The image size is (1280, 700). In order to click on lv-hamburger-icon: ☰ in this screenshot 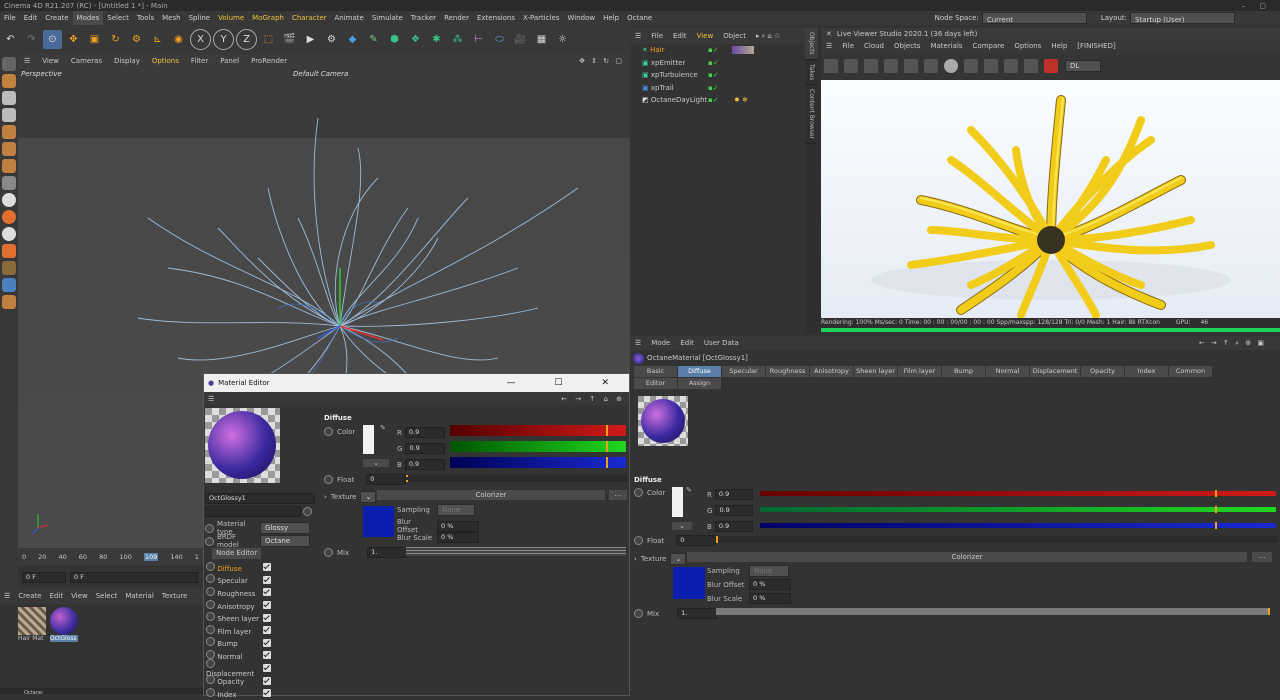, I will do `click(829, 46)`.